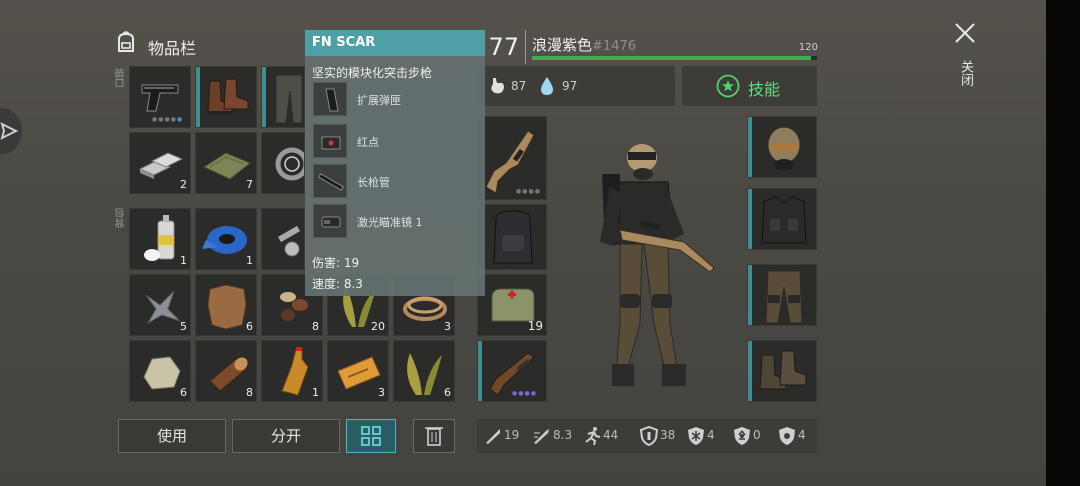  Describe the element at coordinates (757, 435) in the screenshot. I see `stat-radiation: 0` at that location.